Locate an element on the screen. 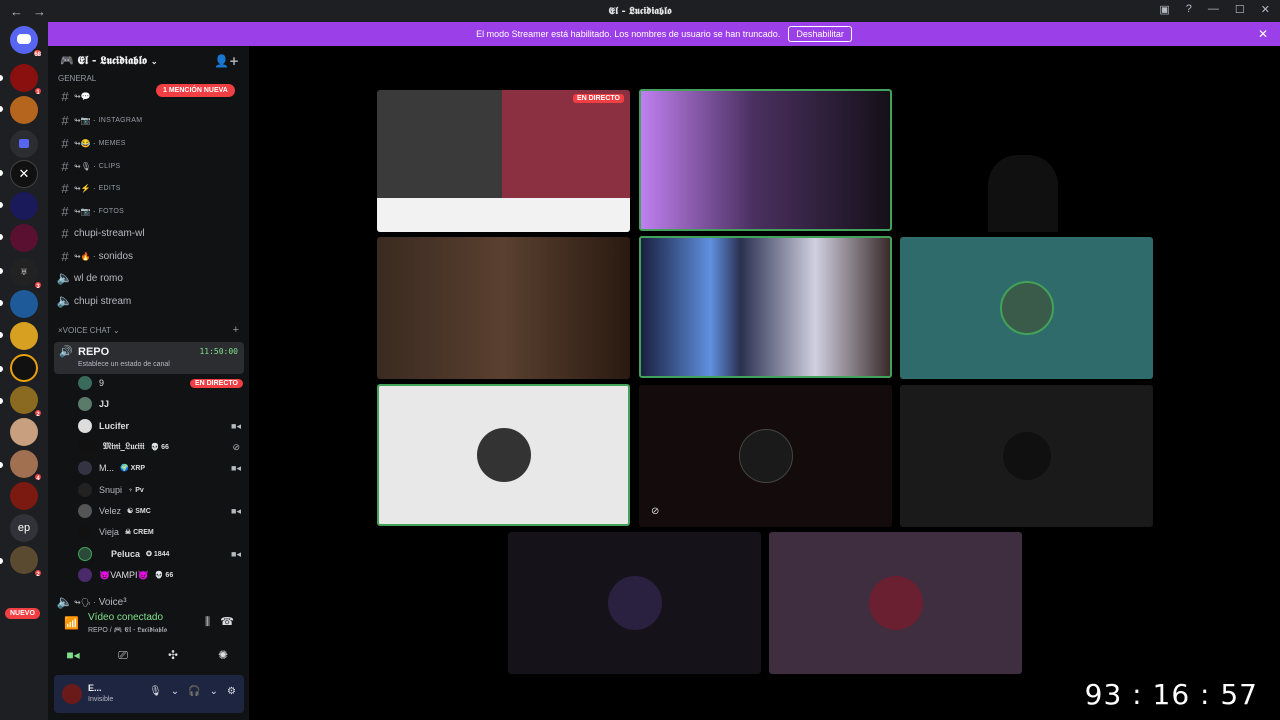 The image size is (1280, 720). new-mention-badge: 1 MENCIÓN NUEVA is located at coordinates (195, 90).